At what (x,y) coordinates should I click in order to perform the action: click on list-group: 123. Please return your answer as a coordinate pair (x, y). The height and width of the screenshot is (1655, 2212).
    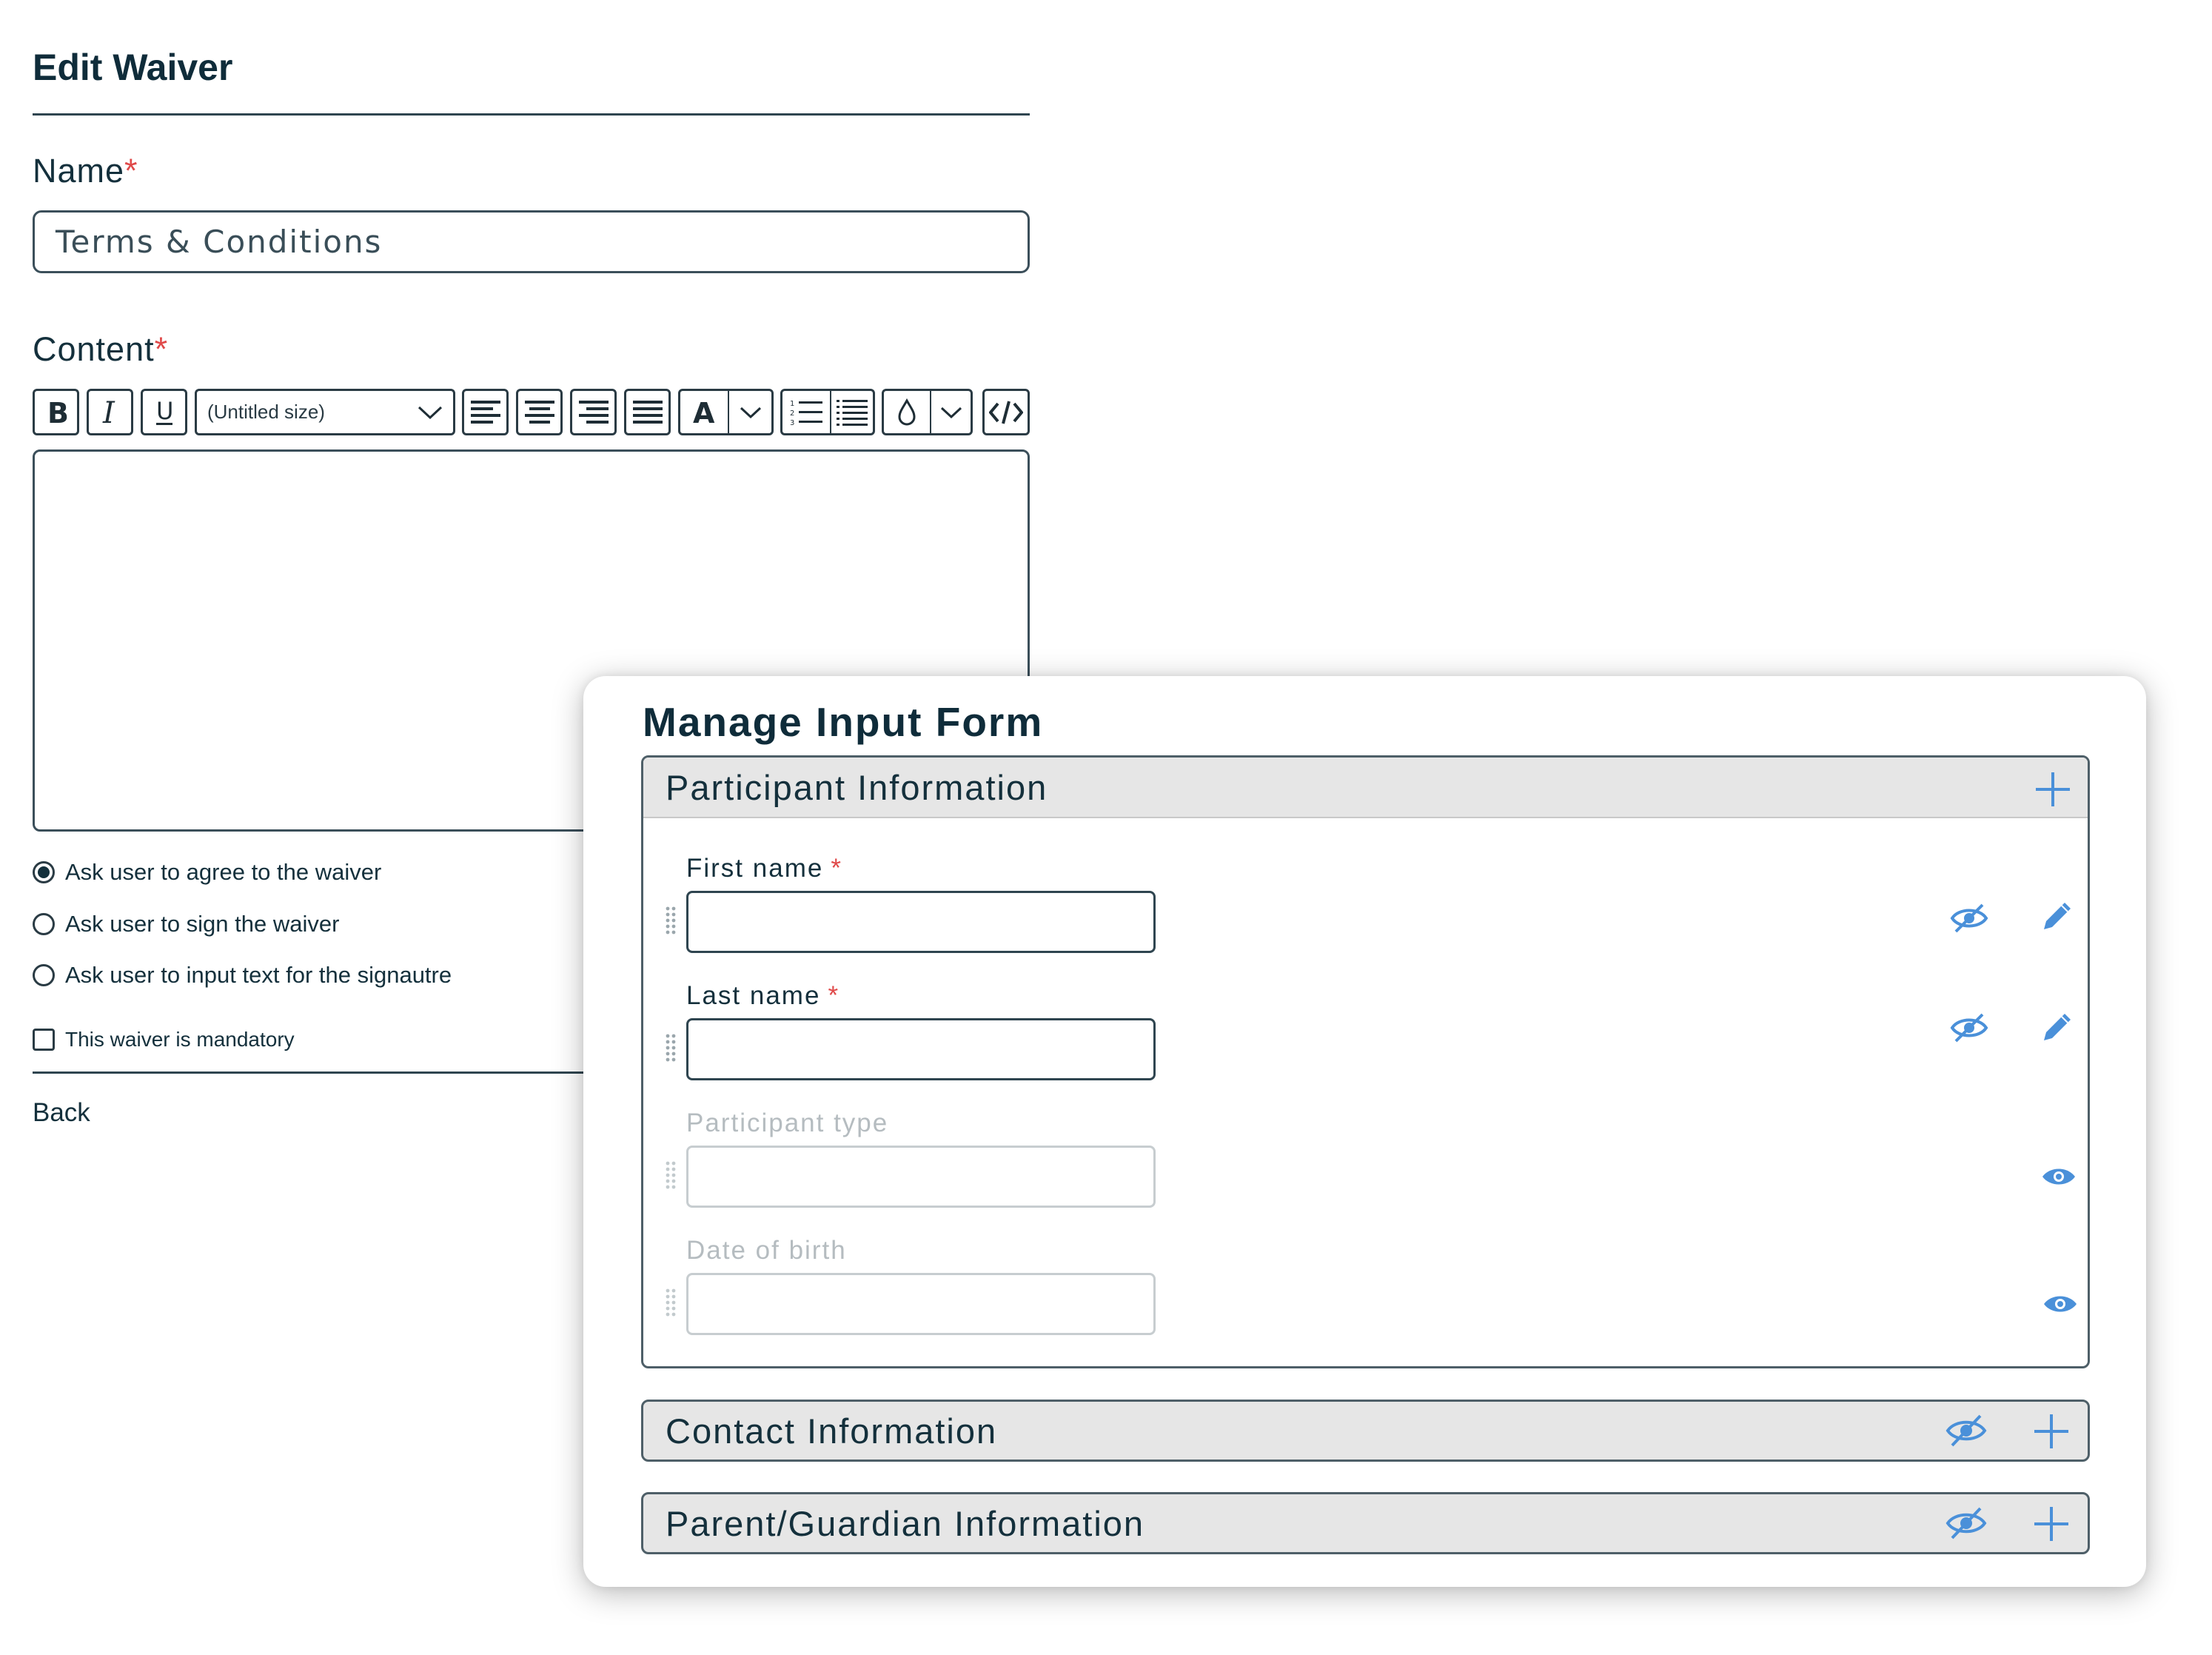
    Looking at the image, I should click on (827, 412).